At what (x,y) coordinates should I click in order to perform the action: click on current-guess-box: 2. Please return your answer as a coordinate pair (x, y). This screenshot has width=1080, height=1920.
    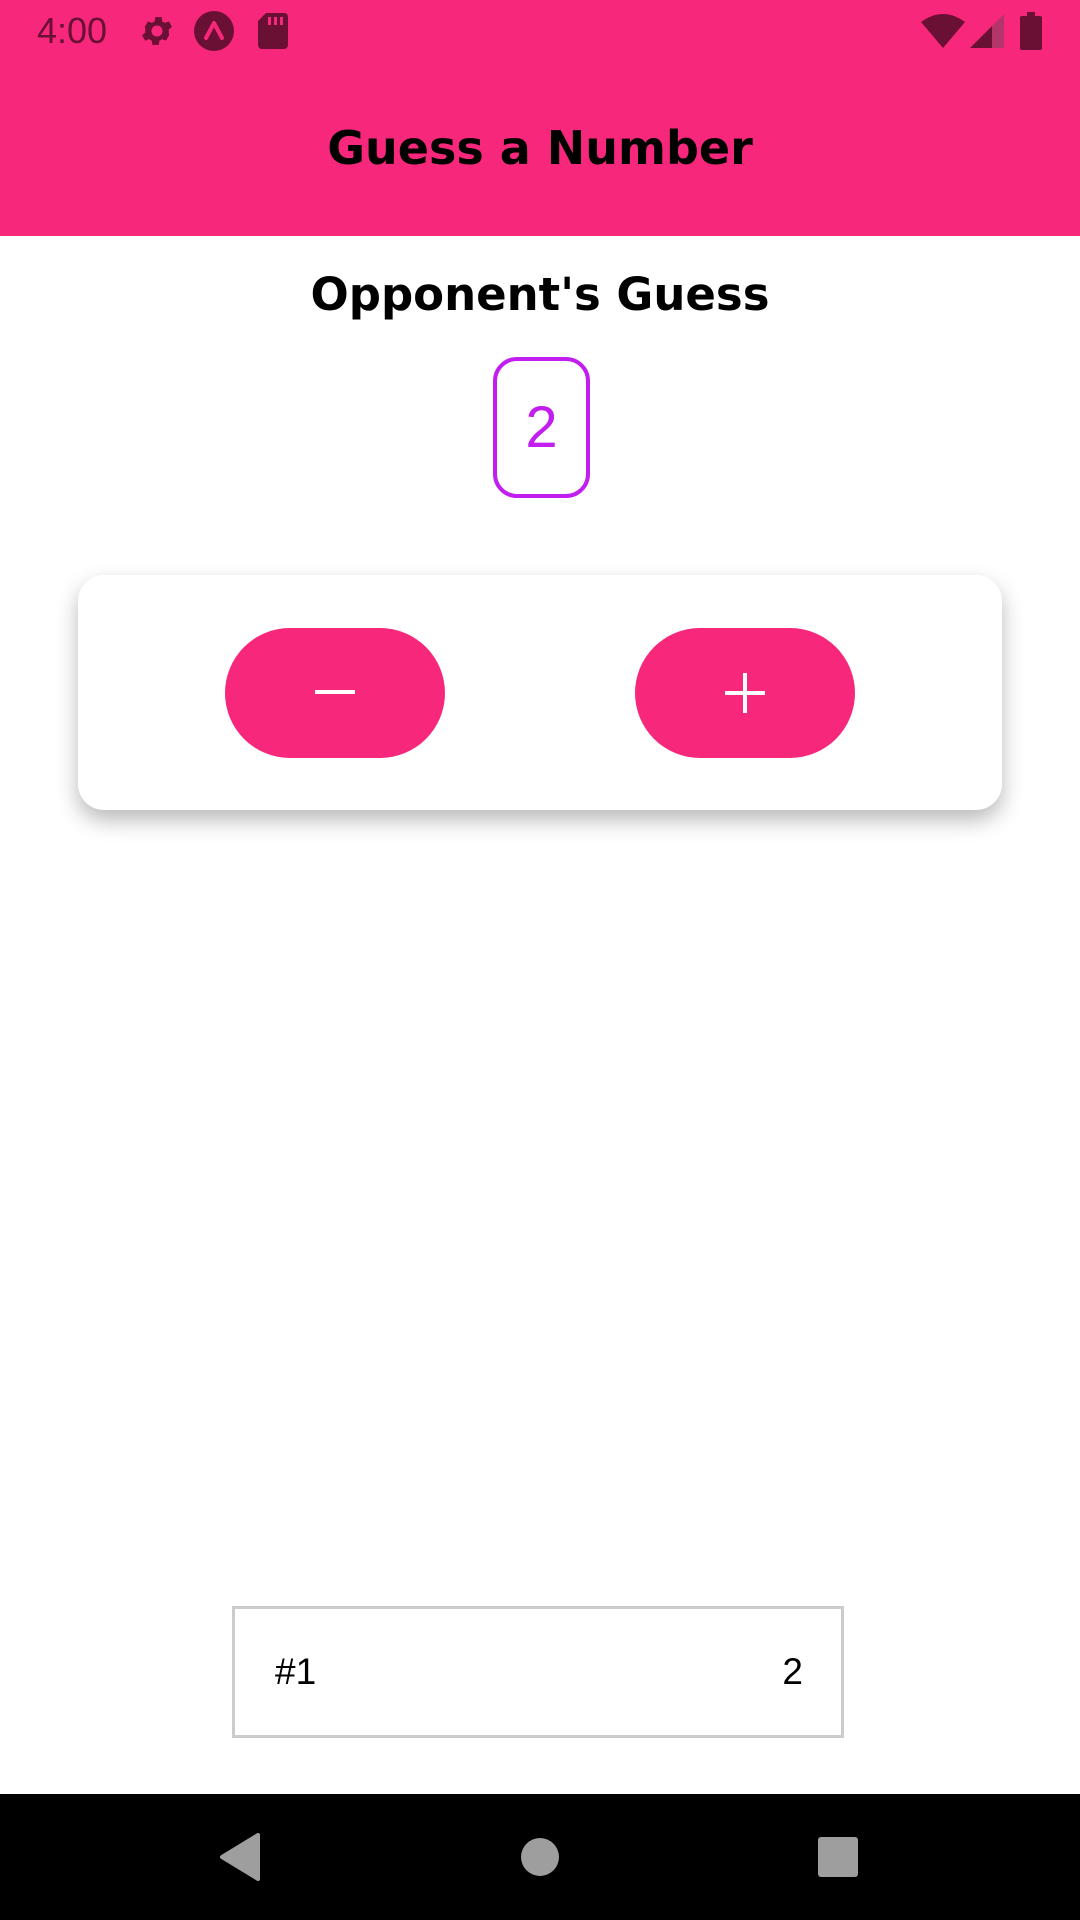
    Looking at the image, I should click on (541, 427).